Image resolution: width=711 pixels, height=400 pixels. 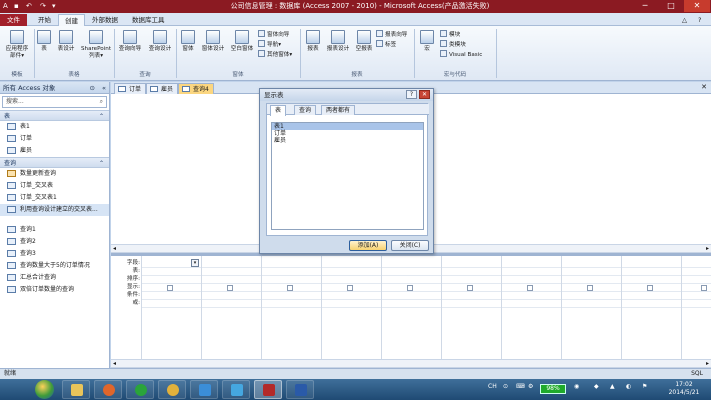 I want to click on more-forms-button: 其他窗体▾, so click(x=275, y=54).